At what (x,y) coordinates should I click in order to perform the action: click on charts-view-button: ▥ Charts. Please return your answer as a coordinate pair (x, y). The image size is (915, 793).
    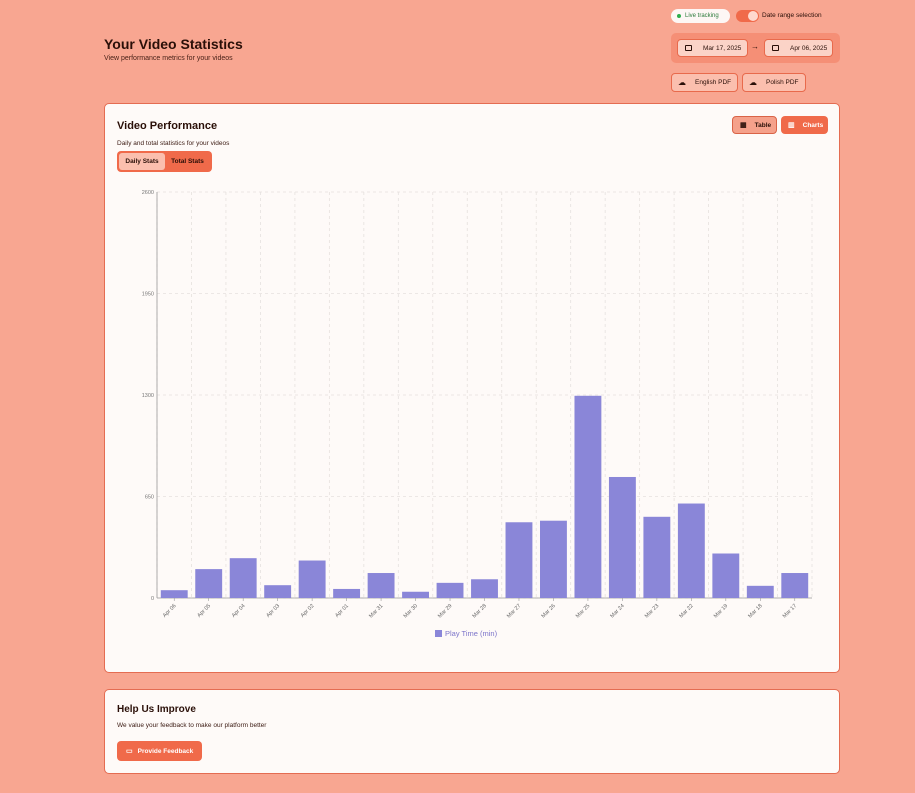
    Looking at the image, I should click on (804, 125).